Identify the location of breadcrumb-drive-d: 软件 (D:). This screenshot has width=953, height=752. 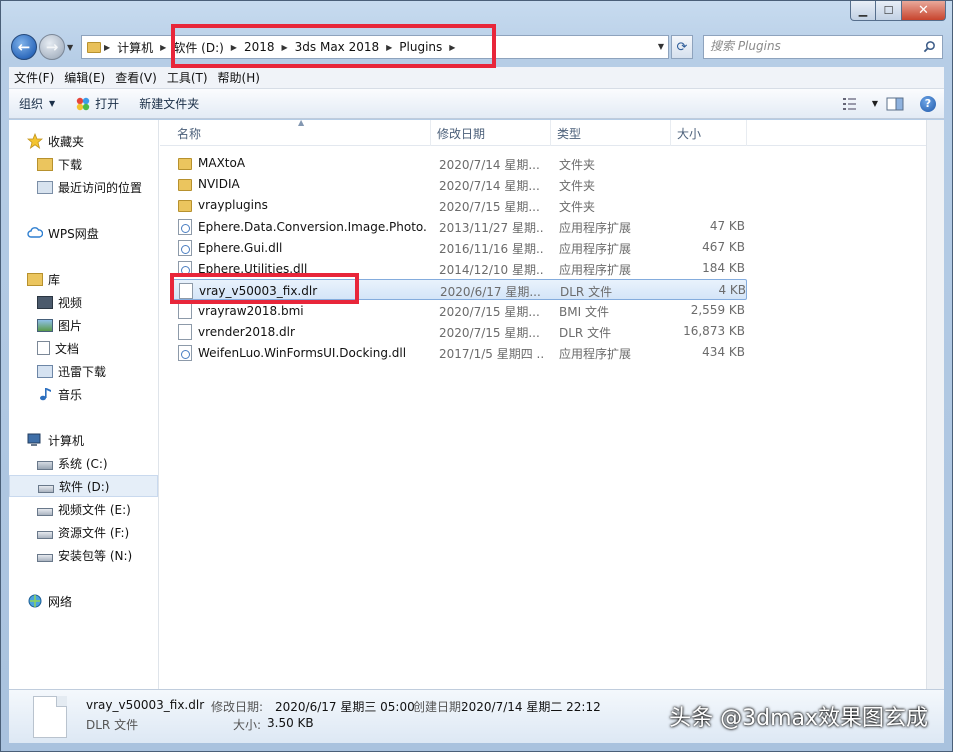
(198, 47).